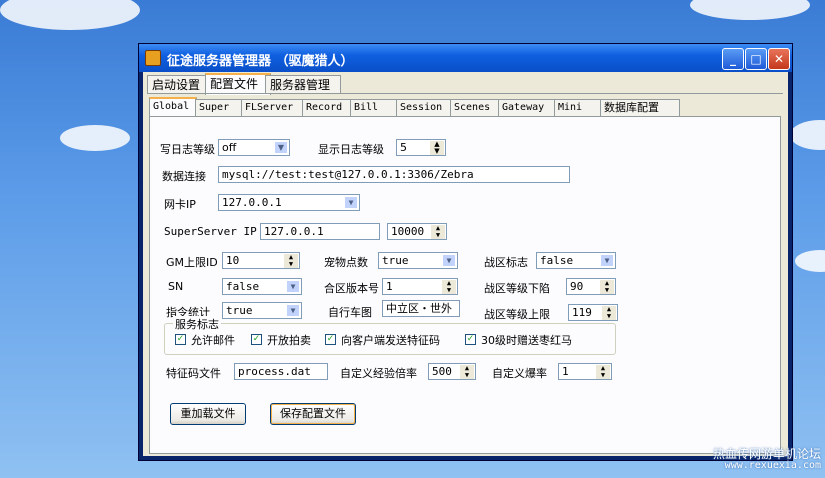  What do you see at coordinates (557, 260) in the screenshot?
I see `zone-flag-value: false` at bounding box center [557, 260].